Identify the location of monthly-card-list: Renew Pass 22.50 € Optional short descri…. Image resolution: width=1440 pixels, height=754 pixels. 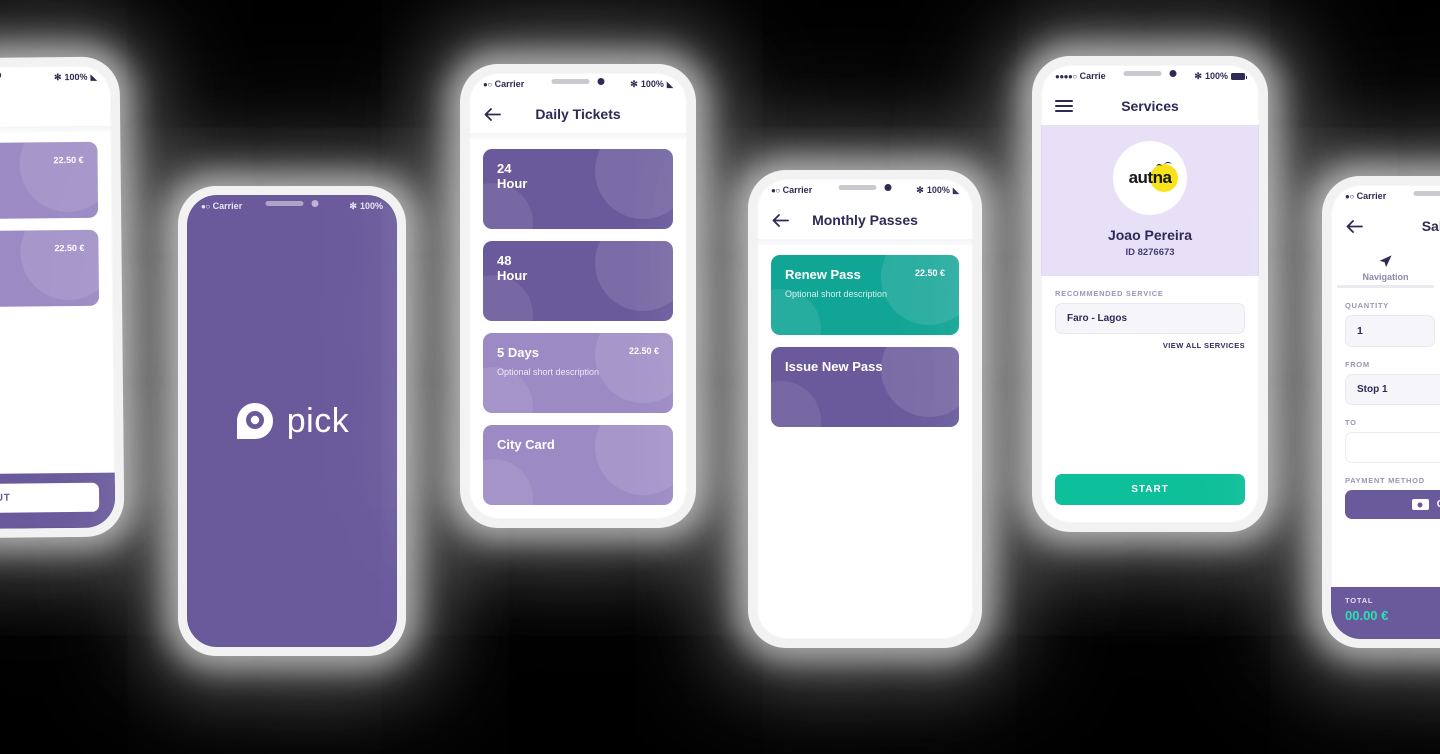
(865, 341).